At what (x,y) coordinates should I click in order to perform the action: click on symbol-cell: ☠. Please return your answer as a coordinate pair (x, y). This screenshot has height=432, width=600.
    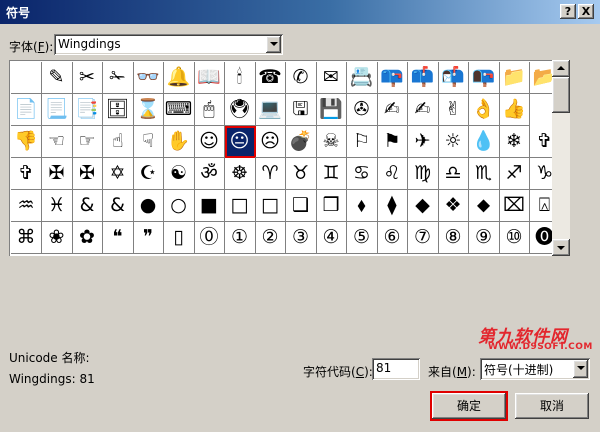
    Looking at the image, I should click on (331, 142).